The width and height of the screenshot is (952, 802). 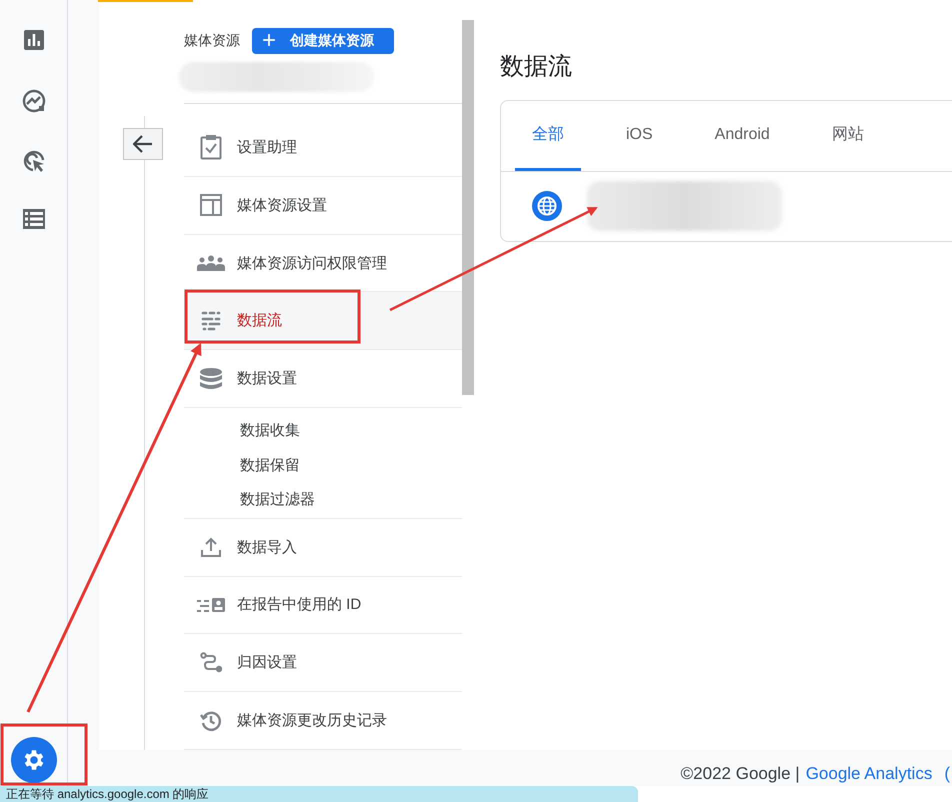 What do you see at coordinates (210, 547) in the screenshot?
I see `upload-icon` at bounding box center [210, 547].